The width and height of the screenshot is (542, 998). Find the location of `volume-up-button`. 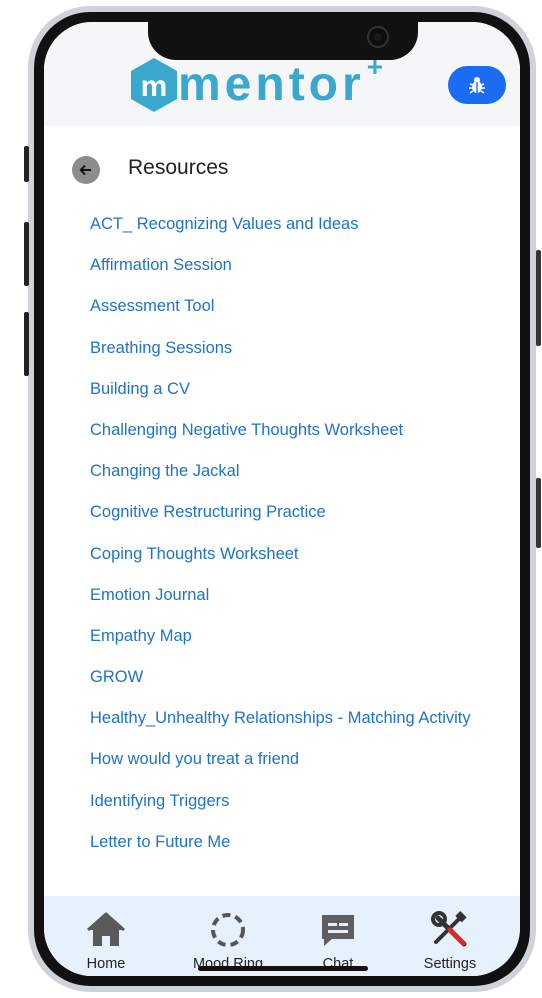

volume-up-button is located at coordinates (26, 254).